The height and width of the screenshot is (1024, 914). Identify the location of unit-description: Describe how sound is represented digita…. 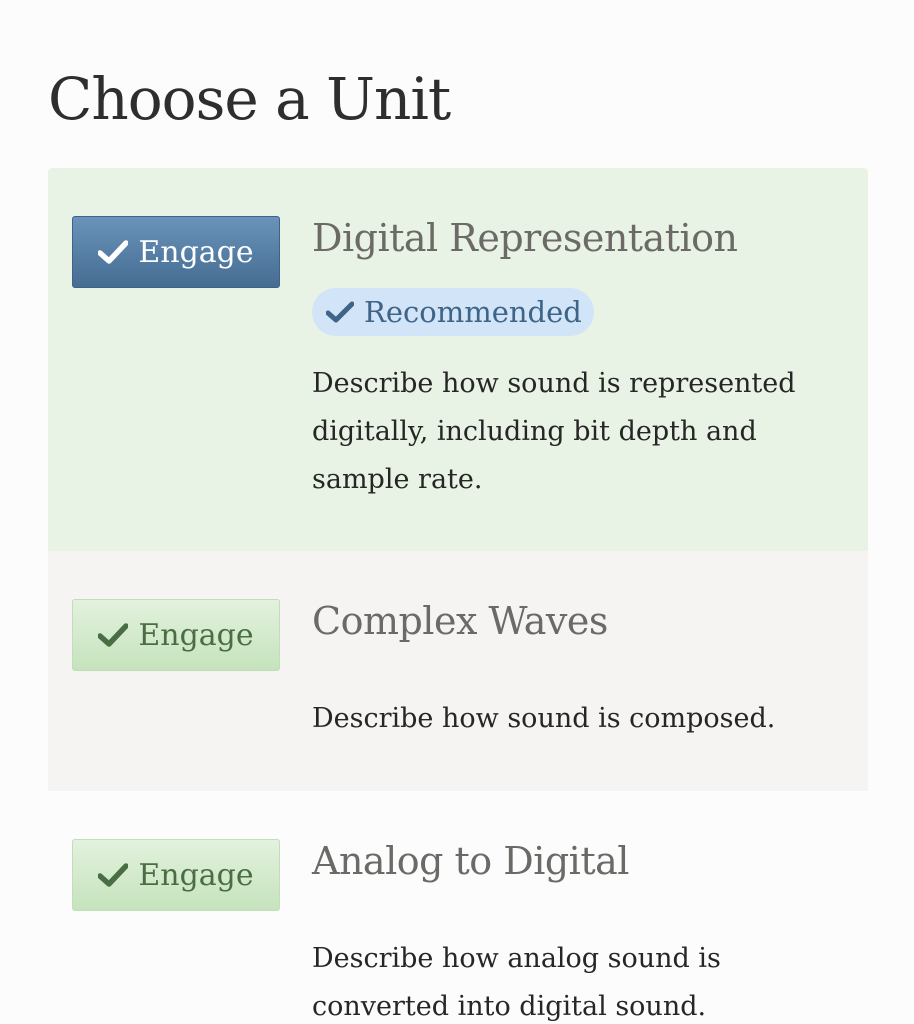
(554, 431).